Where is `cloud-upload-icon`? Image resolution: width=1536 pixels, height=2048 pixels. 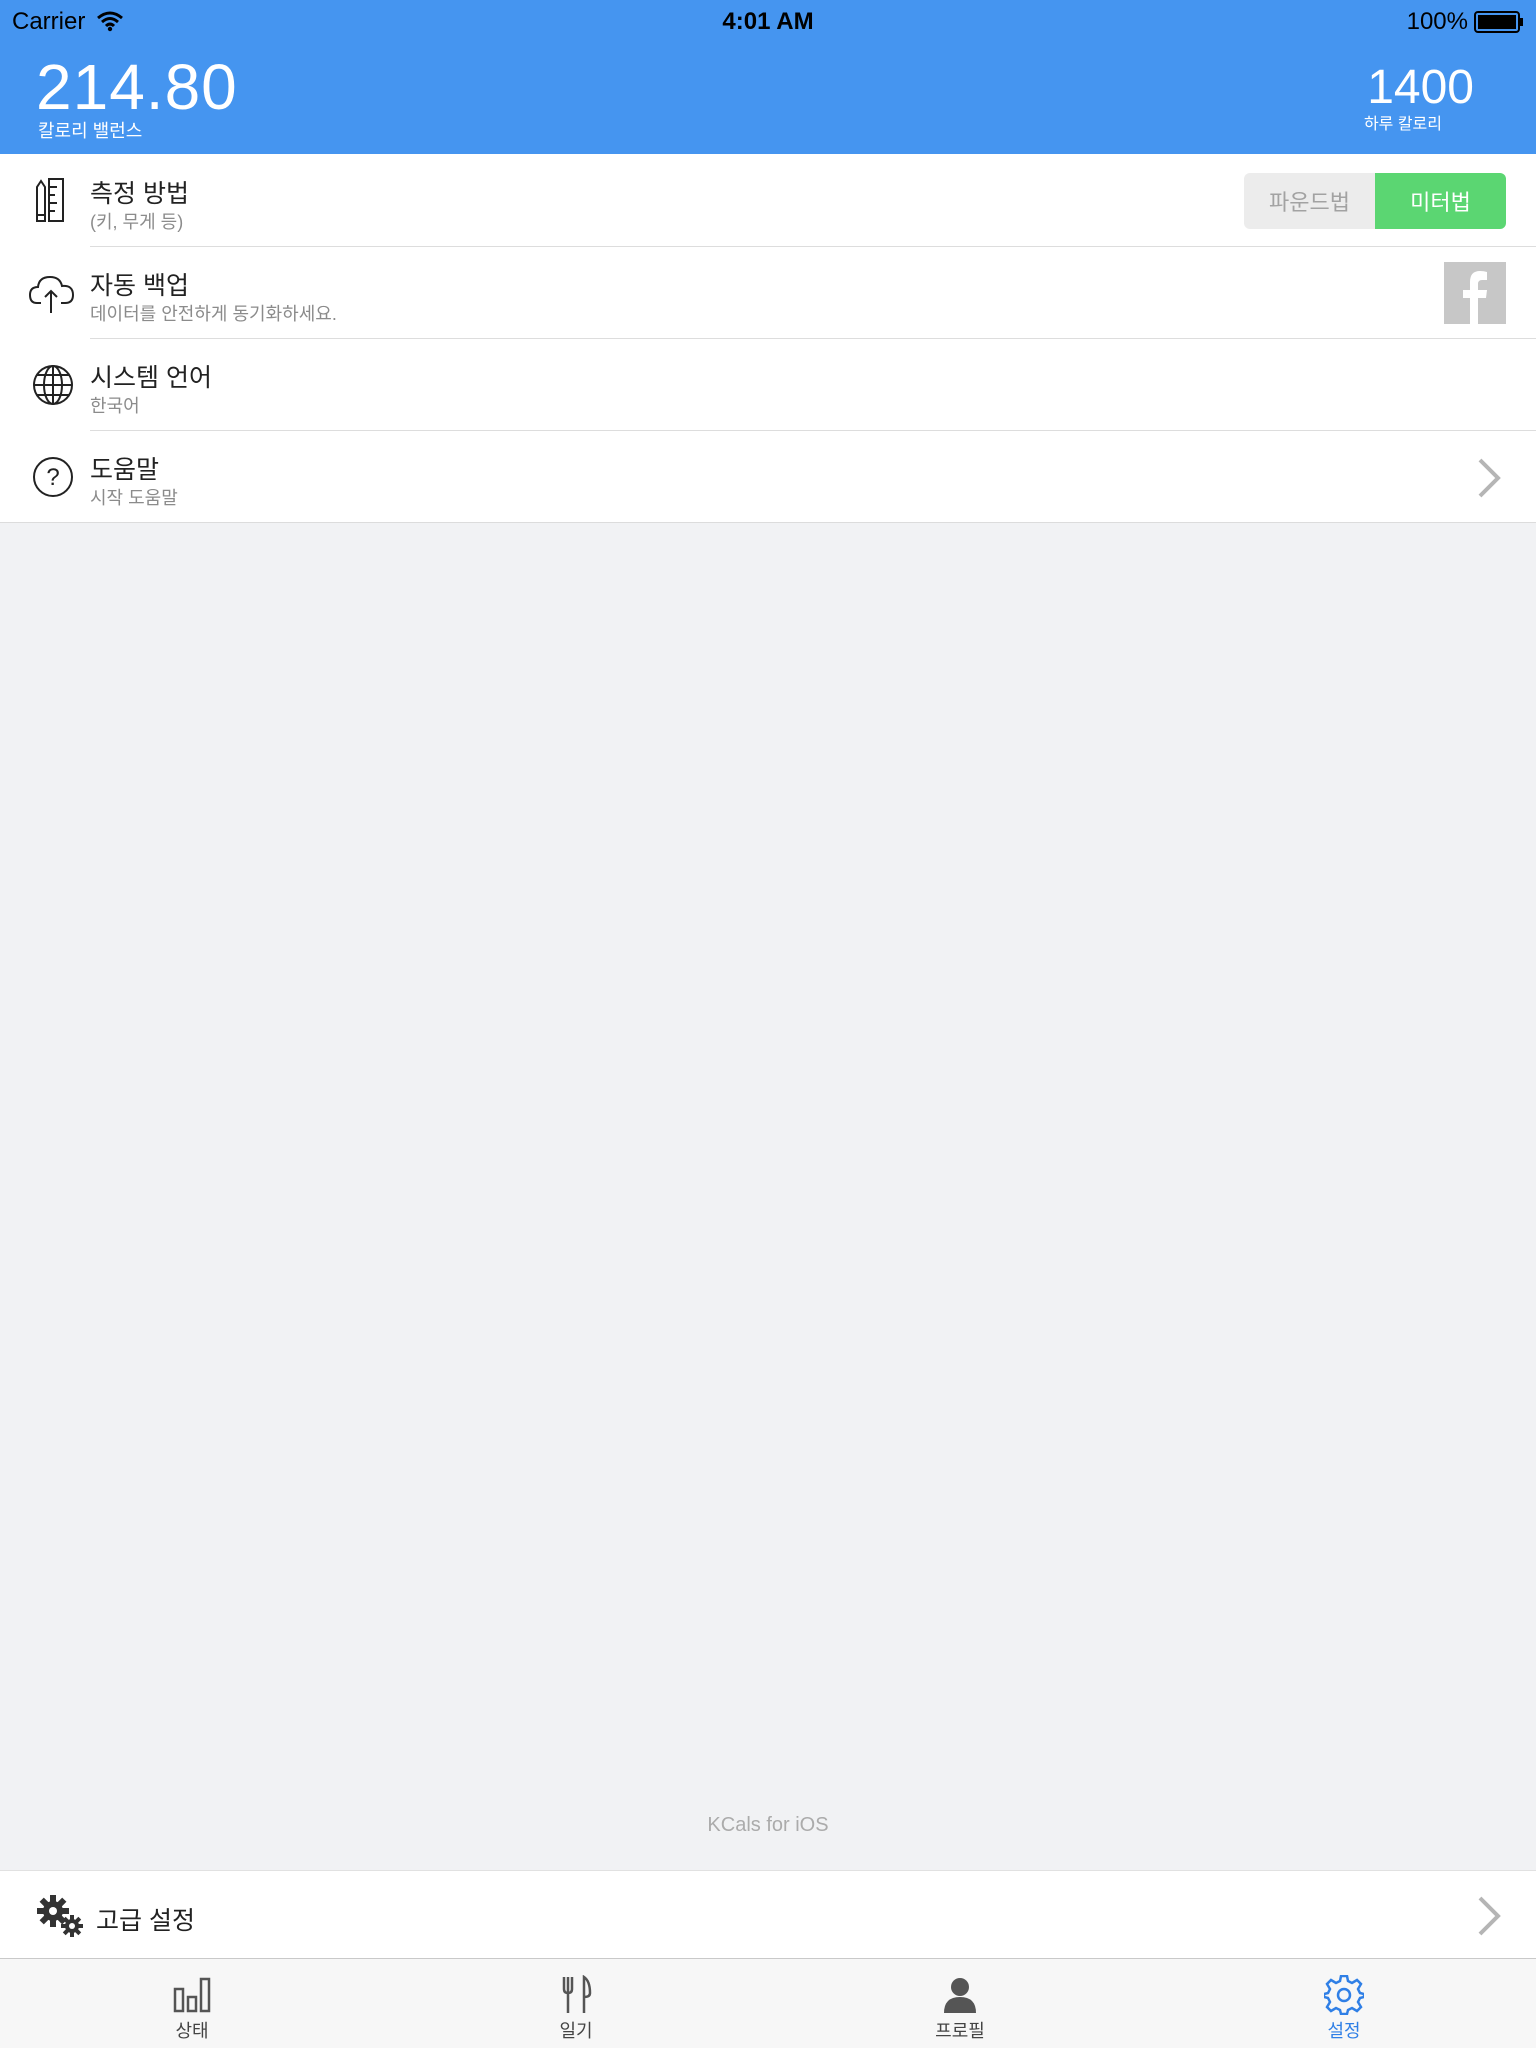 cloud-upload-icon is located at coordinates (52, 294).